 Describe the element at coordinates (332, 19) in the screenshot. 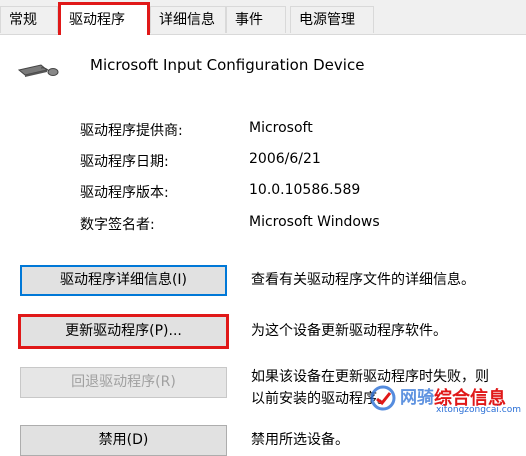

I see `tab-power-management: 电源管理` at that location.